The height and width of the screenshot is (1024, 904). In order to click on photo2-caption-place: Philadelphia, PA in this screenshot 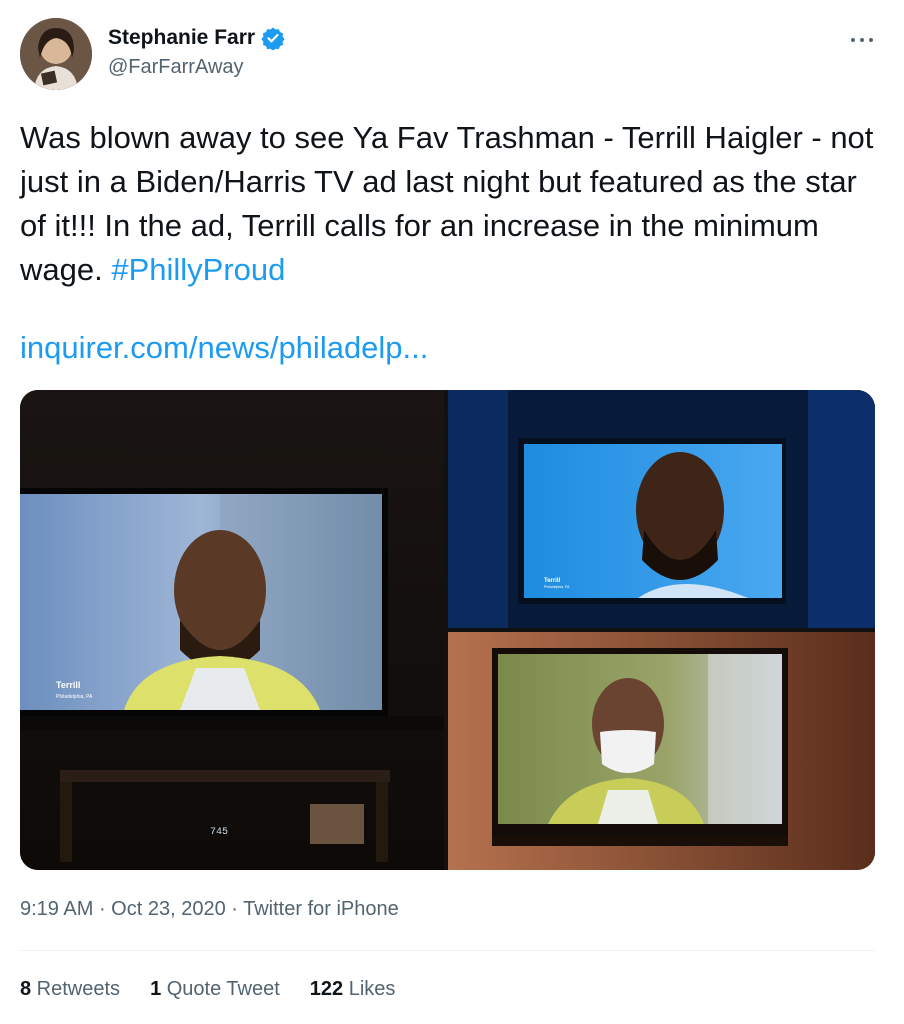, I will do `click(557, 587)`.